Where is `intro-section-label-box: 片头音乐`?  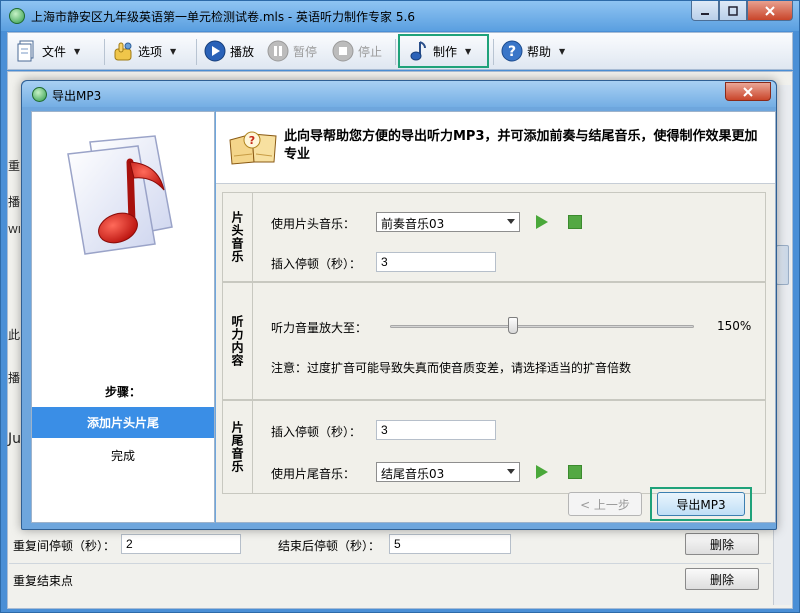
intro-section-label-box: 片头音乐 is located at coordinates (238, 237).